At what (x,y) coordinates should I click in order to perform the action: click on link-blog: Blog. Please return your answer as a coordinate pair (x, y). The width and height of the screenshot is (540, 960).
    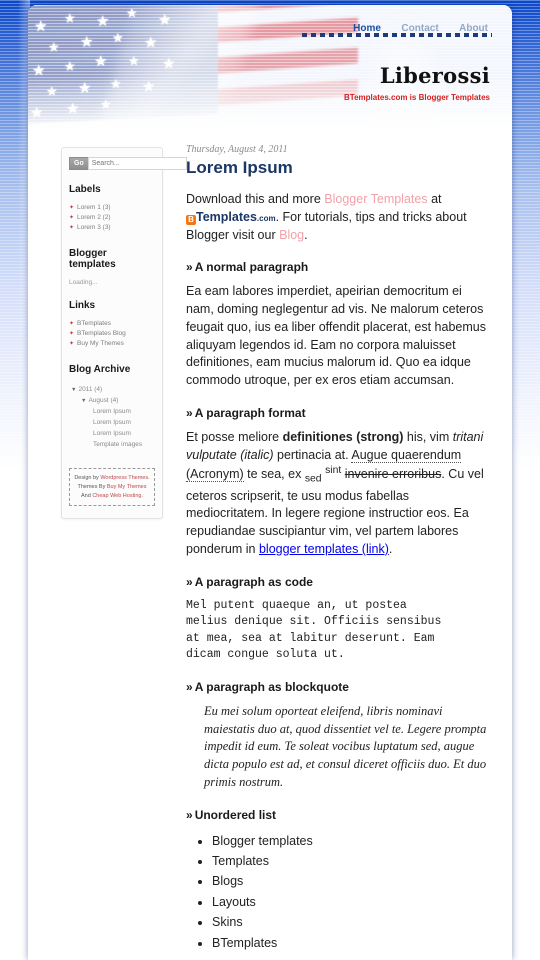
    Looking at the image, I should click on (291, 235).